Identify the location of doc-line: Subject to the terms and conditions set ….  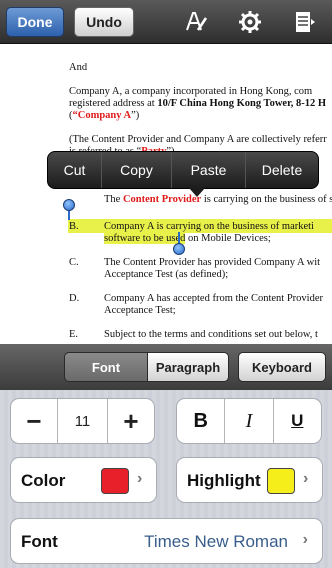
(211, 334).